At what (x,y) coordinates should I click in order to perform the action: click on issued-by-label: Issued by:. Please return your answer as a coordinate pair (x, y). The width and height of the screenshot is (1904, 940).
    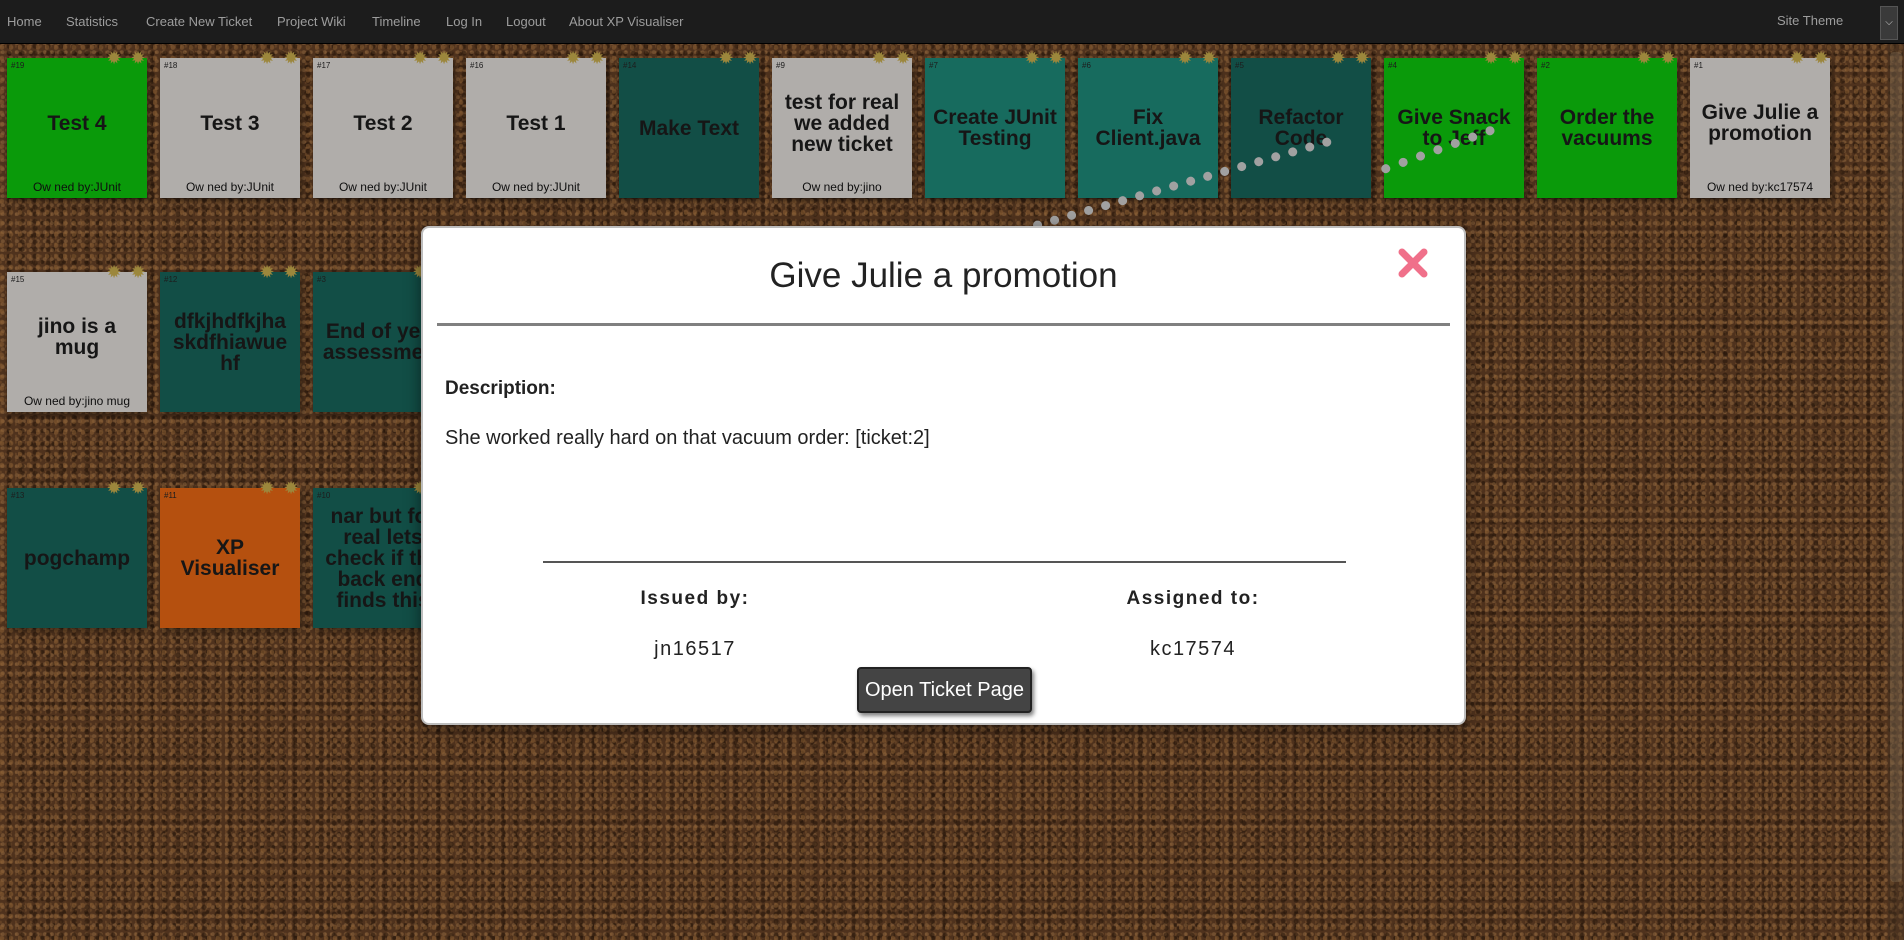
    Looking at the image, I should click on (695, 598).